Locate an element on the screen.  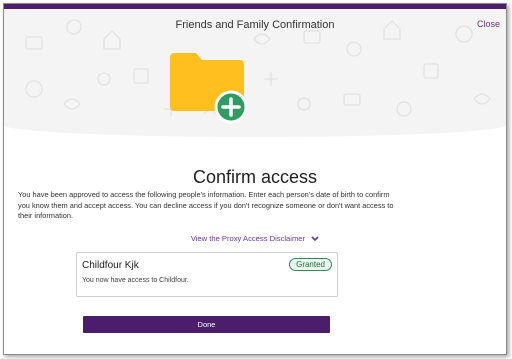
dialog-title: Friends and Family Confirmation is located at coordinates (255, 25).